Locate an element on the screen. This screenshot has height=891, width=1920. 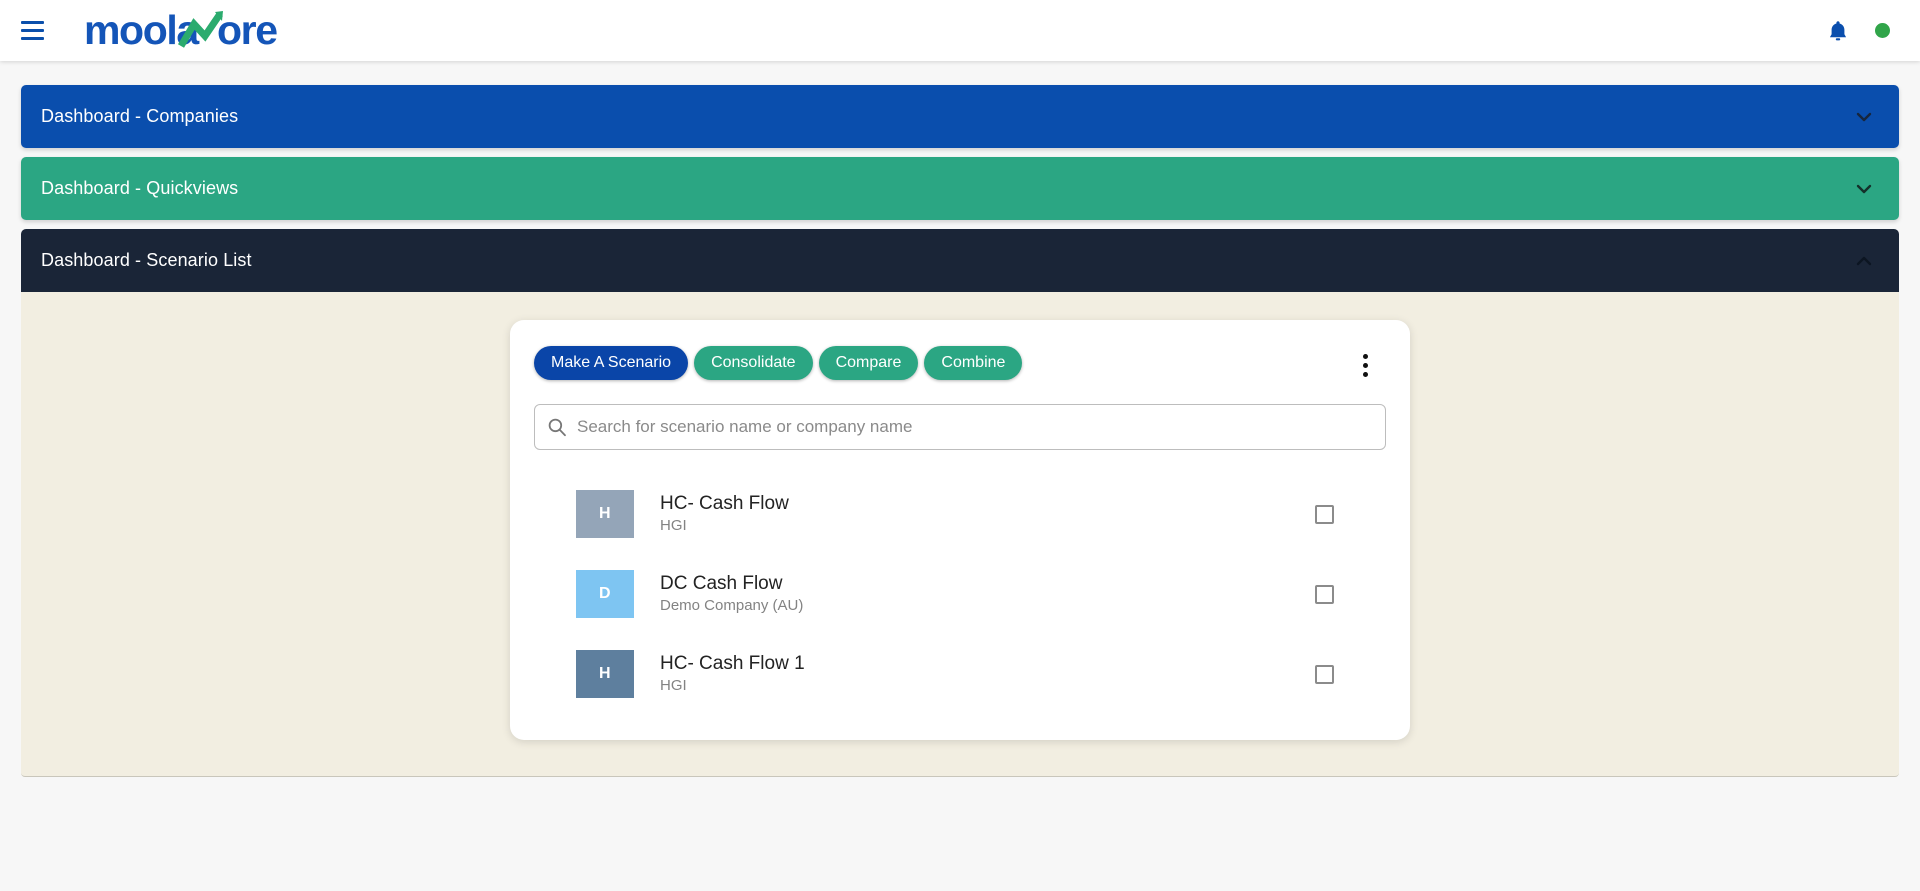
tab-make-a-scenario: Make A Scenario is located at coordinates (611, 363).